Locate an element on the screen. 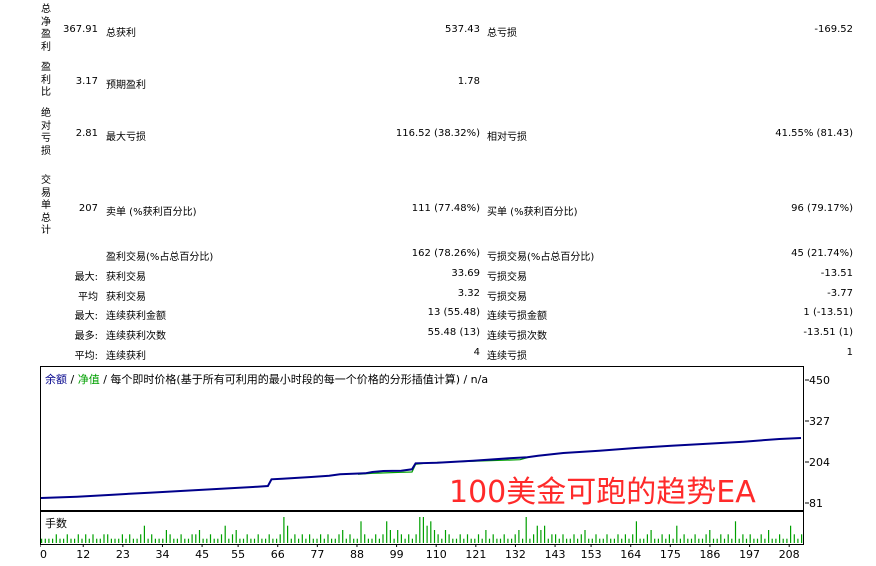  average-loss-label: 亏损交易 is located at coordinates (507, 297).